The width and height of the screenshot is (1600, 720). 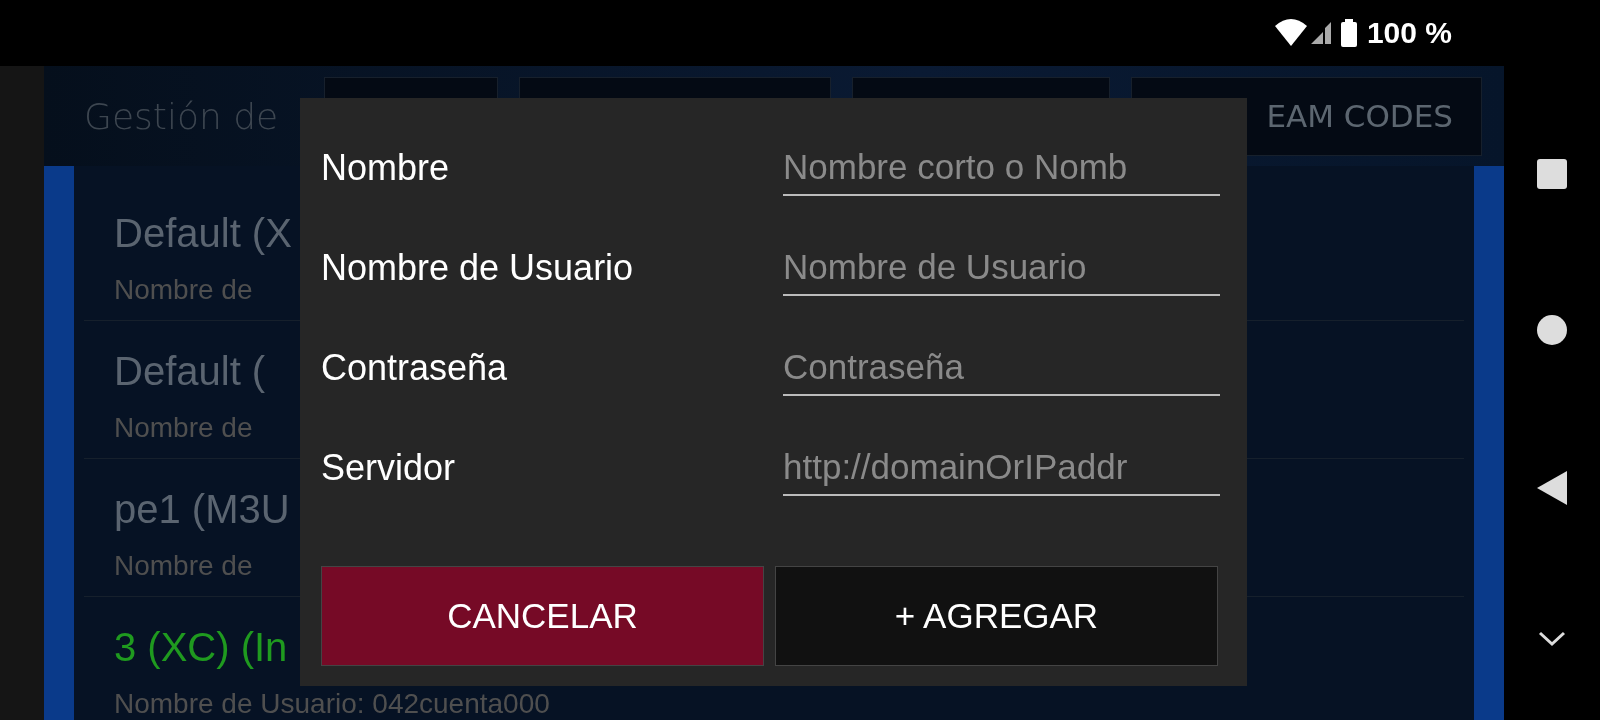 I want to click on playlist-title: Default (X, so click(x=203, y=233).